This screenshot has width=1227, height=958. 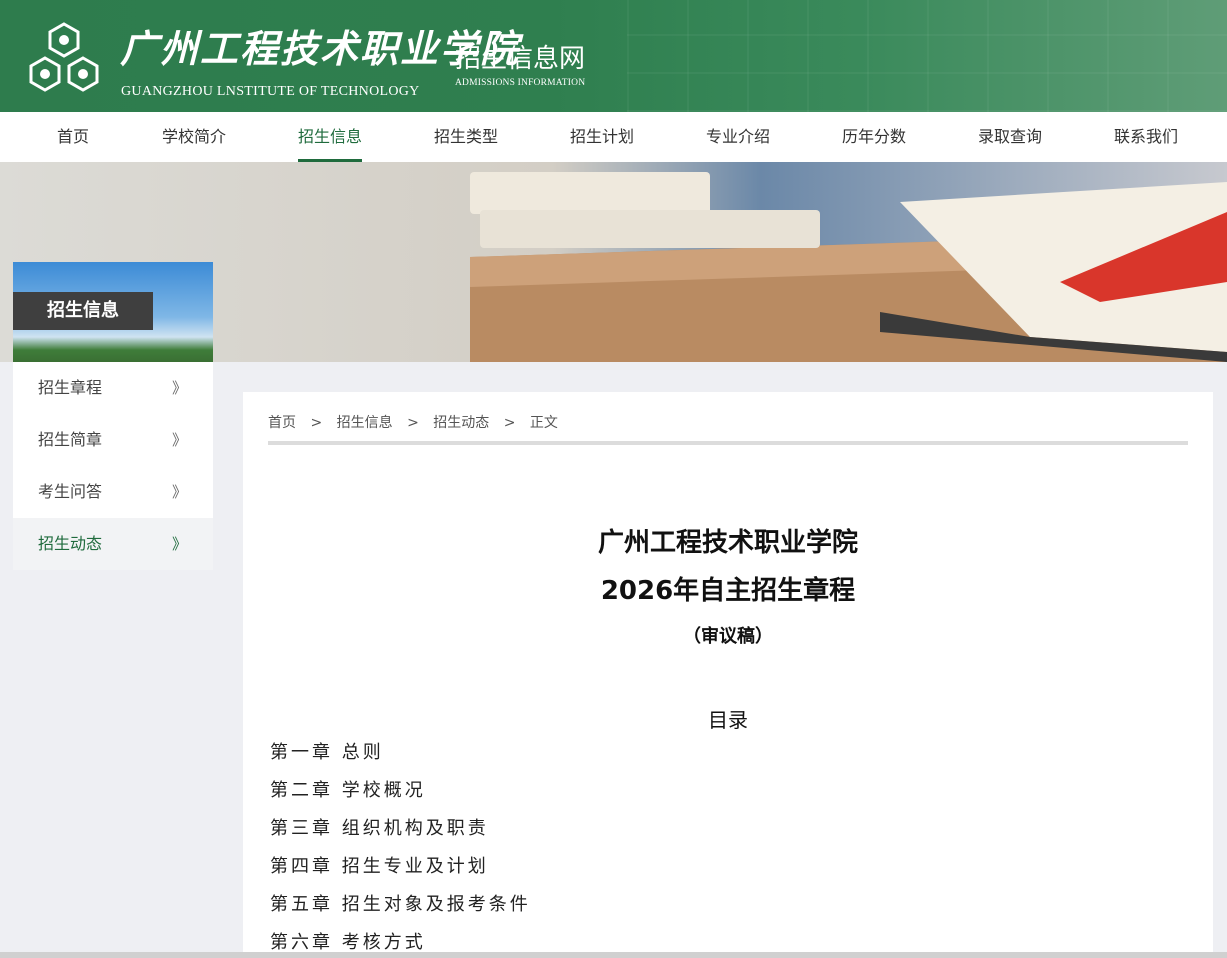 I want to click on article-subtitle: 2026年自主招生章程, so click(x=728, y=591).